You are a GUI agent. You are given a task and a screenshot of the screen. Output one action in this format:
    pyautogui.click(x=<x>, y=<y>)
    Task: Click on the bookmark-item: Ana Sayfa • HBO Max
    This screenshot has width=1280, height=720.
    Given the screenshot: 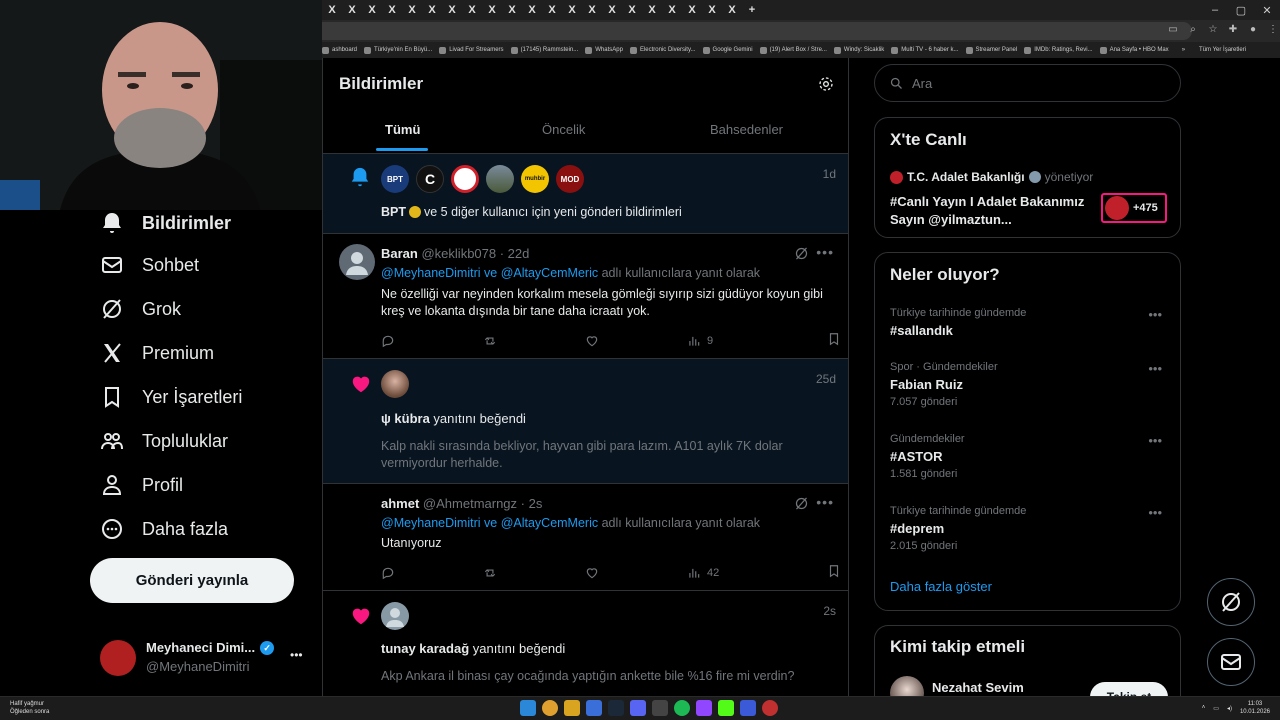 What is the action you would take?
    pyautogui.click(x=1134, y=50)
    